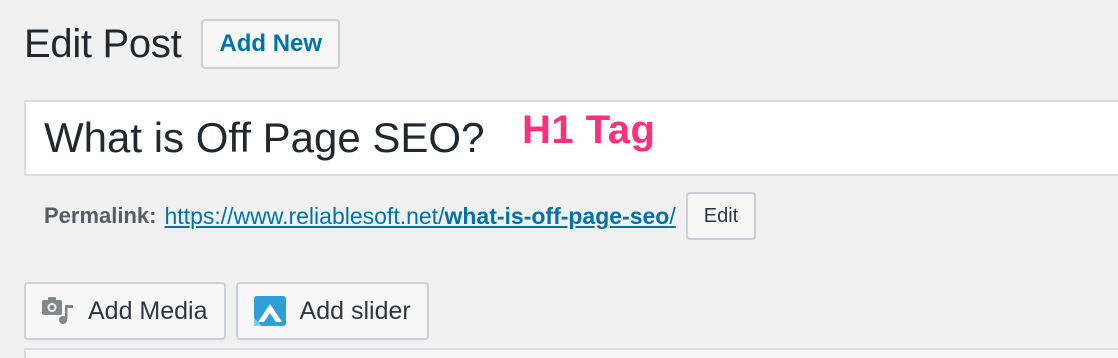 The image size is (1118, 358). What do you see at coordinates (672, 215) in the screenshot?
I see `permalink-trailing-slash: /` at bounding box center [672, 215].